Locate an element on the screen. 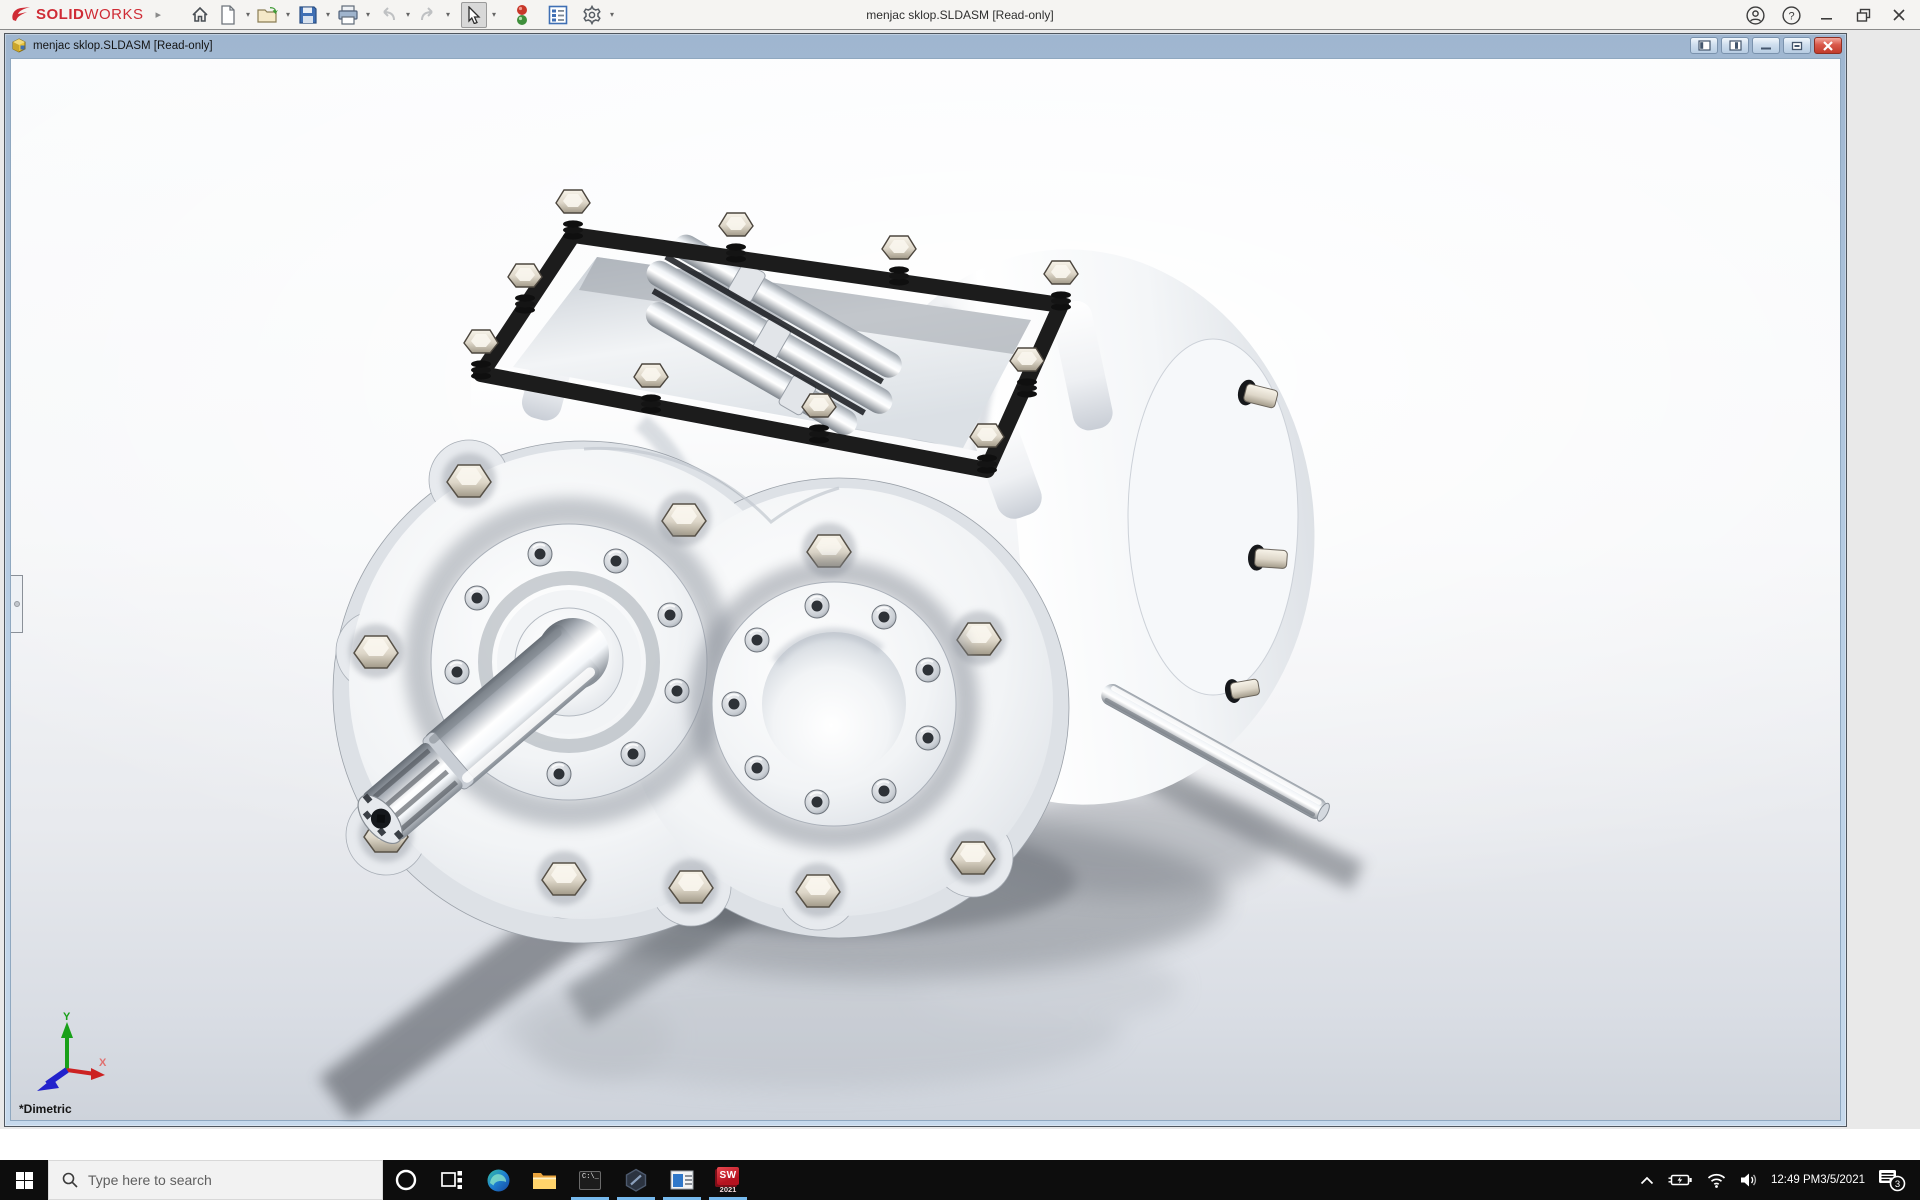 This screenshot has height=1200, width=1920. open-dropdown: ▾ is located at coordinates (288, 14).